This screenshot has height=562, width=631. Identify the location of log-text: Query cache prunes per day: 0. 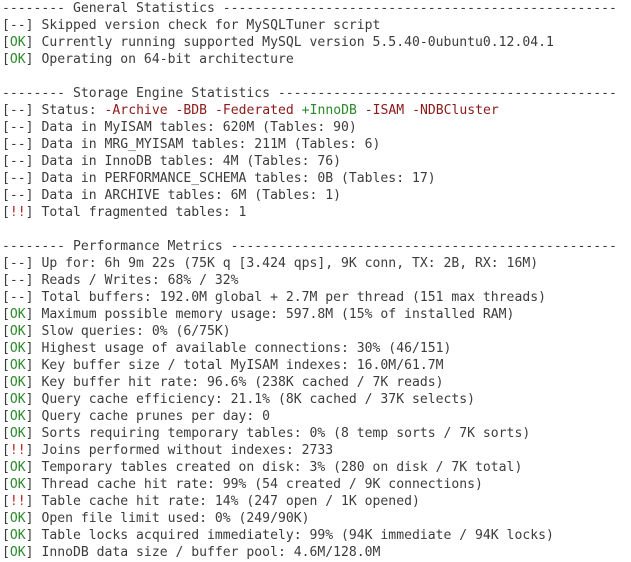
(156, 416).